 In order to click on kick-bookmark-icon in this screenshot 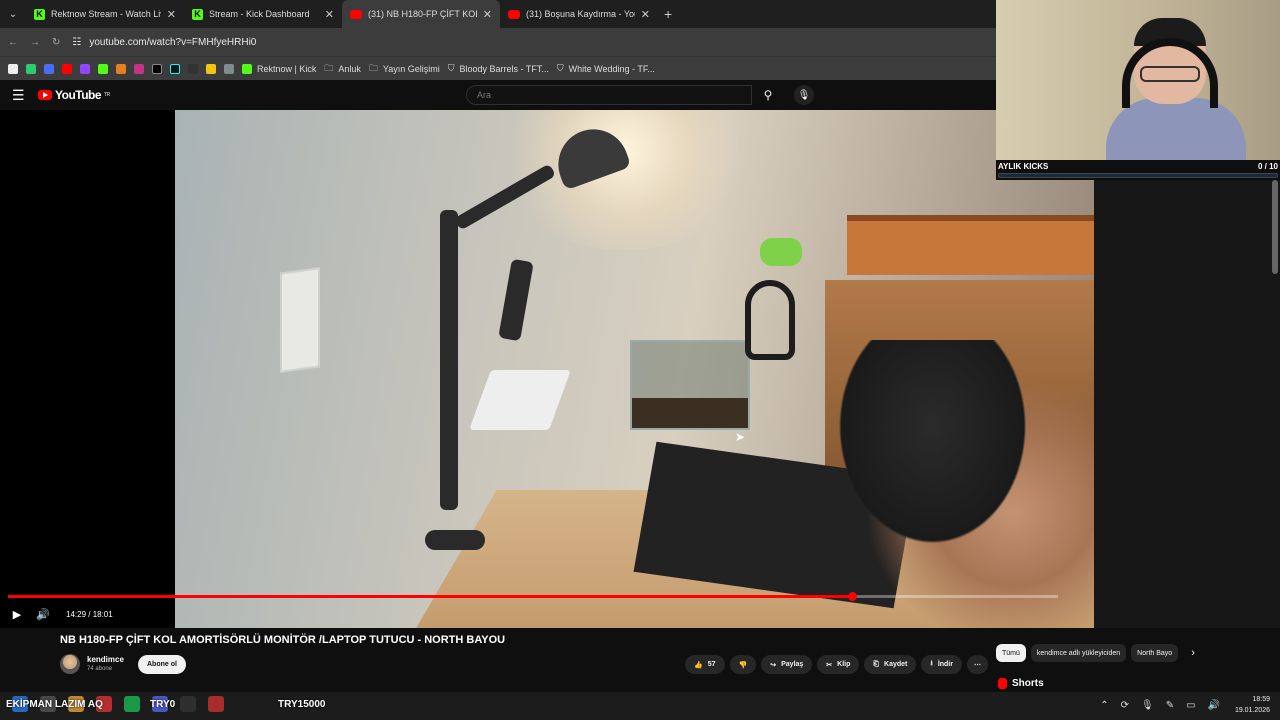, I will do `click(103, 68)`.